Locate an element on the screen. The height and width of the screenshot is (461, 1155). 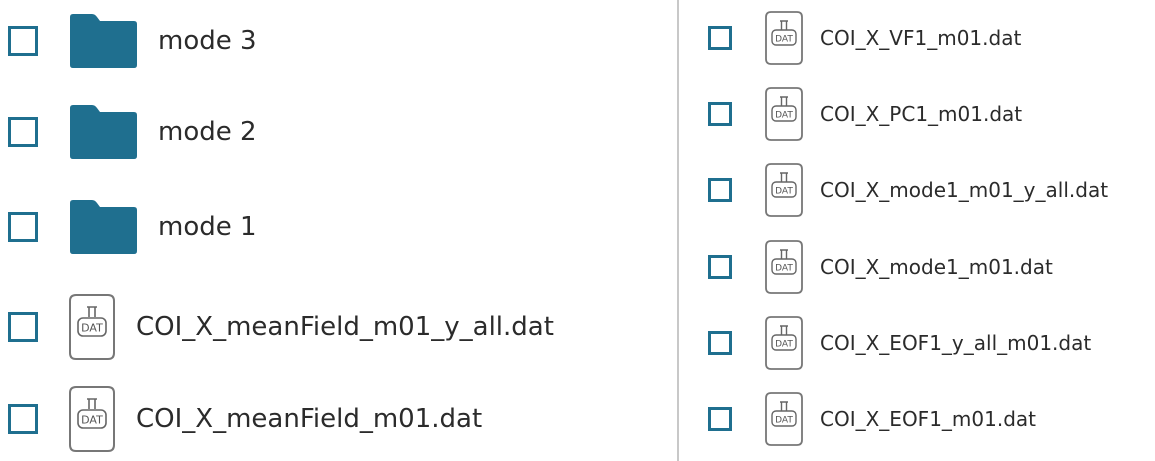
list-item-file: DAT COI_X_mode1_m01.dat is located at coordinates (866, 267).